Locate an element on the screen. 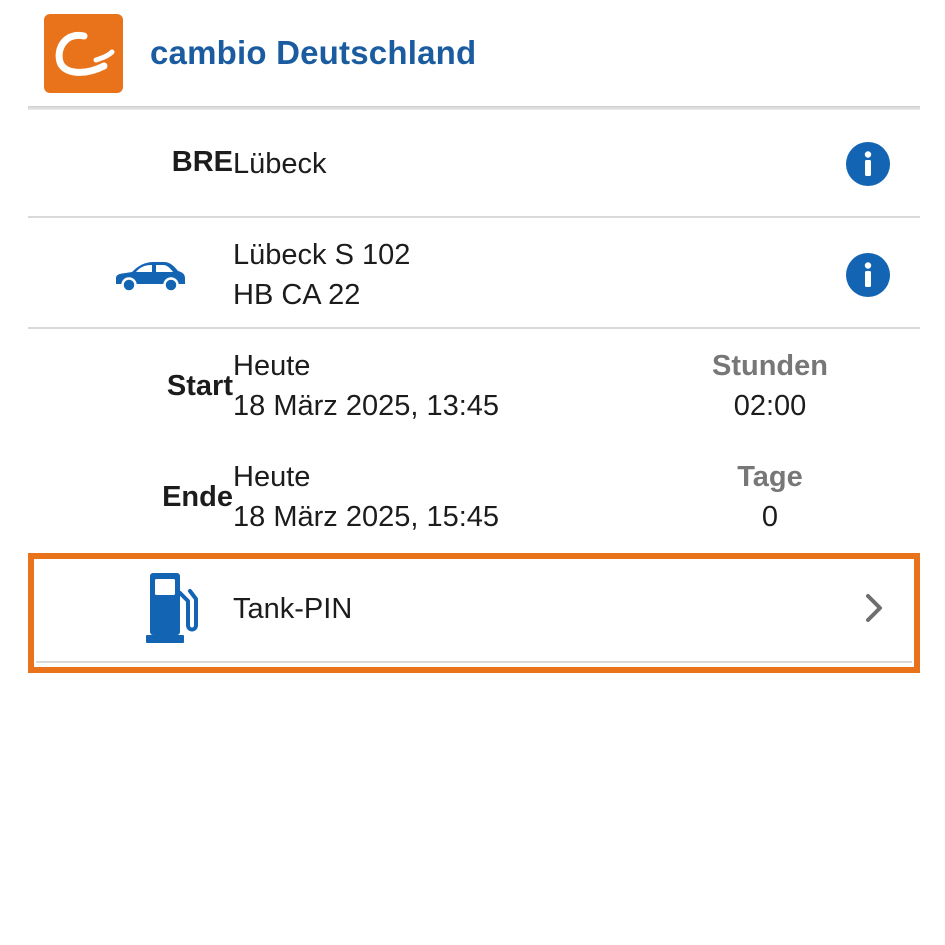 This screenshot has width=945, height=945. station-name: Lübeck is located at coordinates (280, 164).